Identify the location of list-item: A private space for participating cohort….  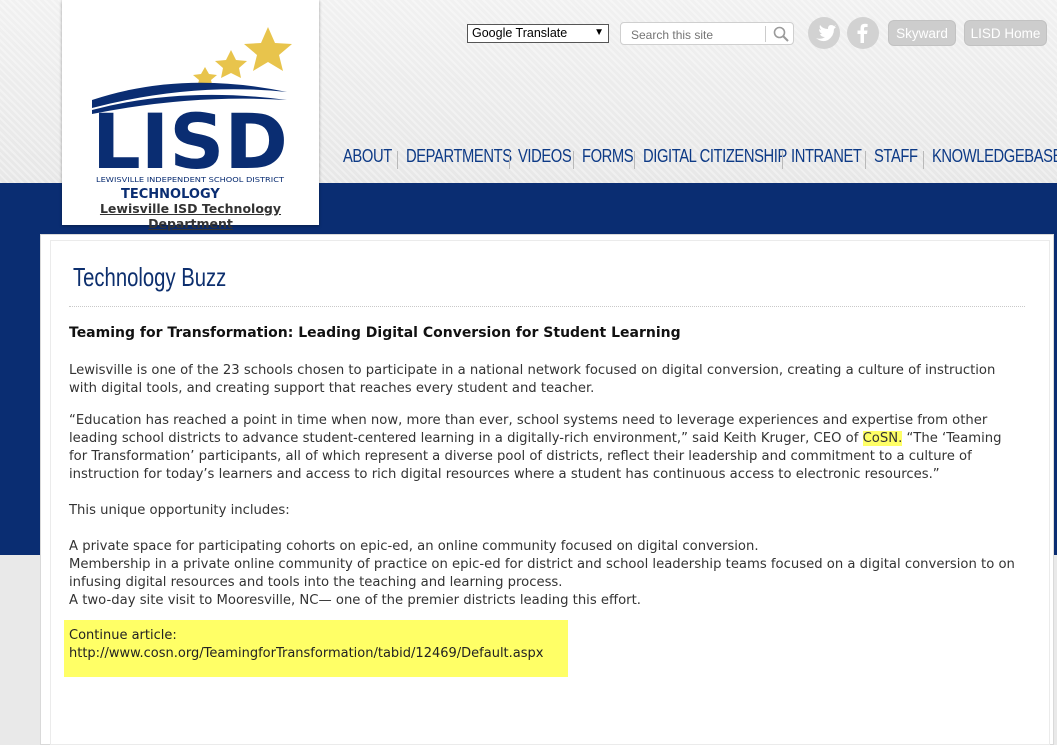
(414, 546).